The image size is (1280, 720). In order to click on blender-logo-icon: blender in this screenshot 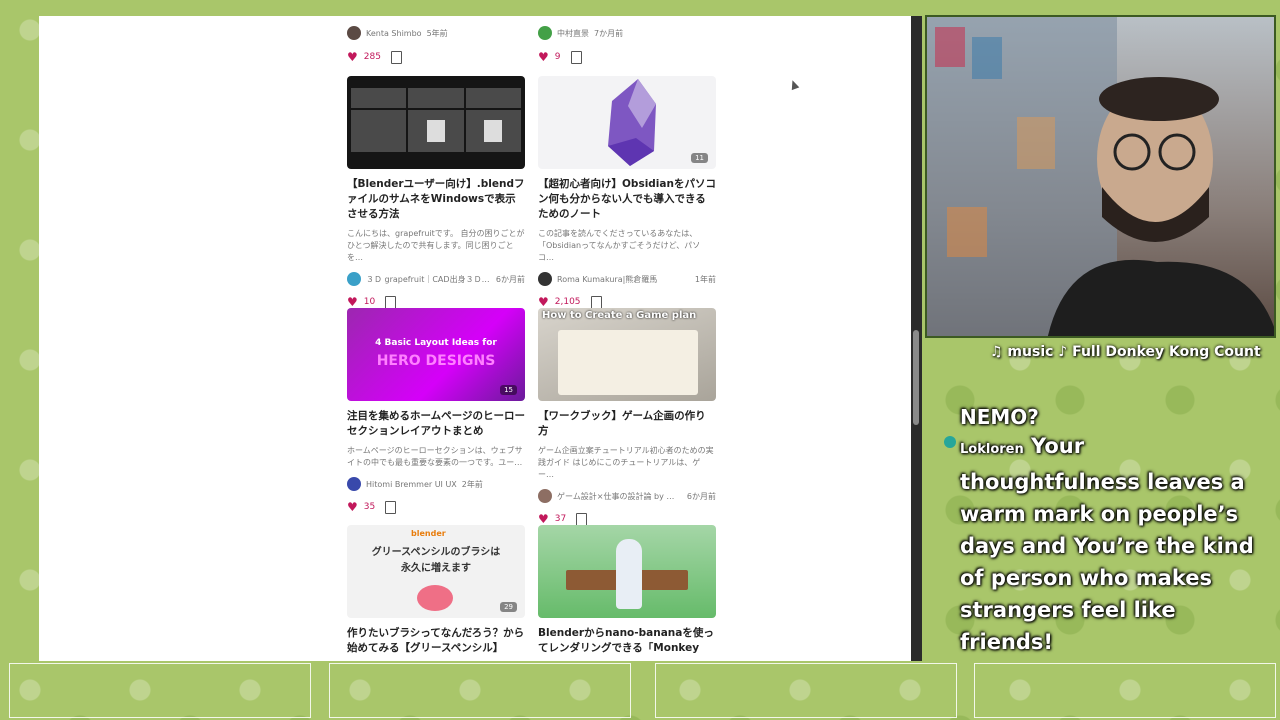, I will do `click(428, 533)`.